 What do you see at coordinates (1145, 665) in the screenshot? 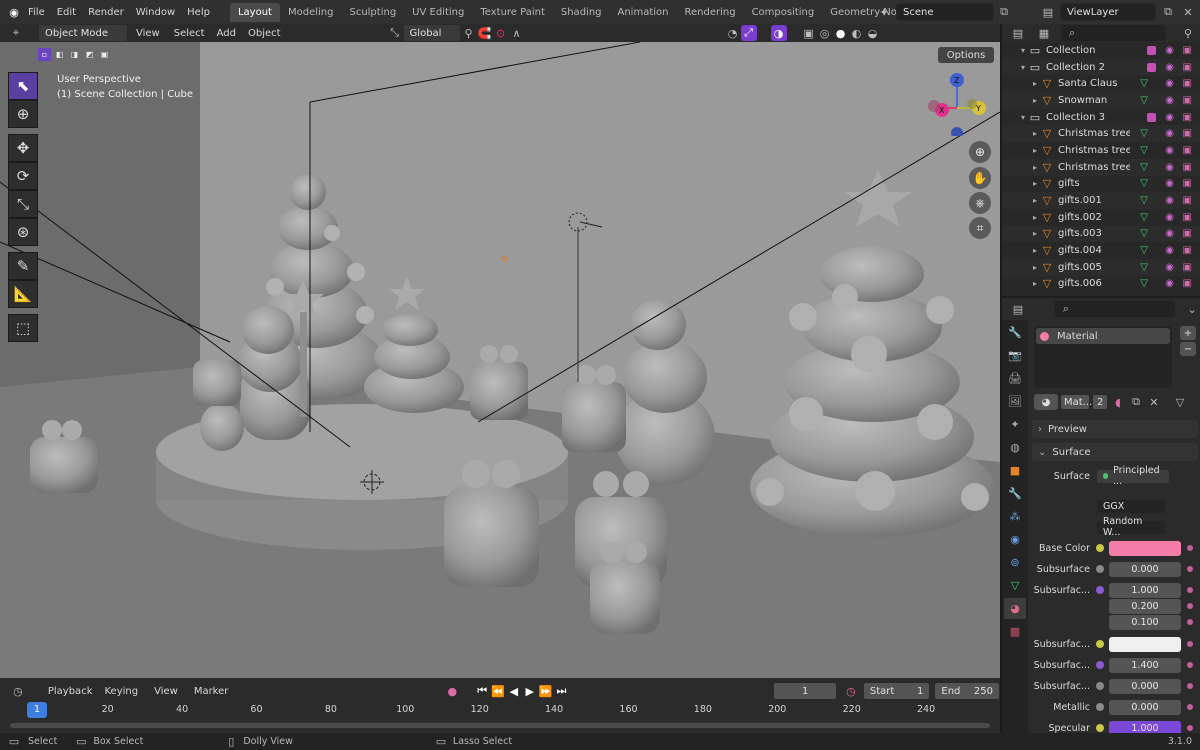
I see `value-field: 1.400` at bounding box center [1145, 665].